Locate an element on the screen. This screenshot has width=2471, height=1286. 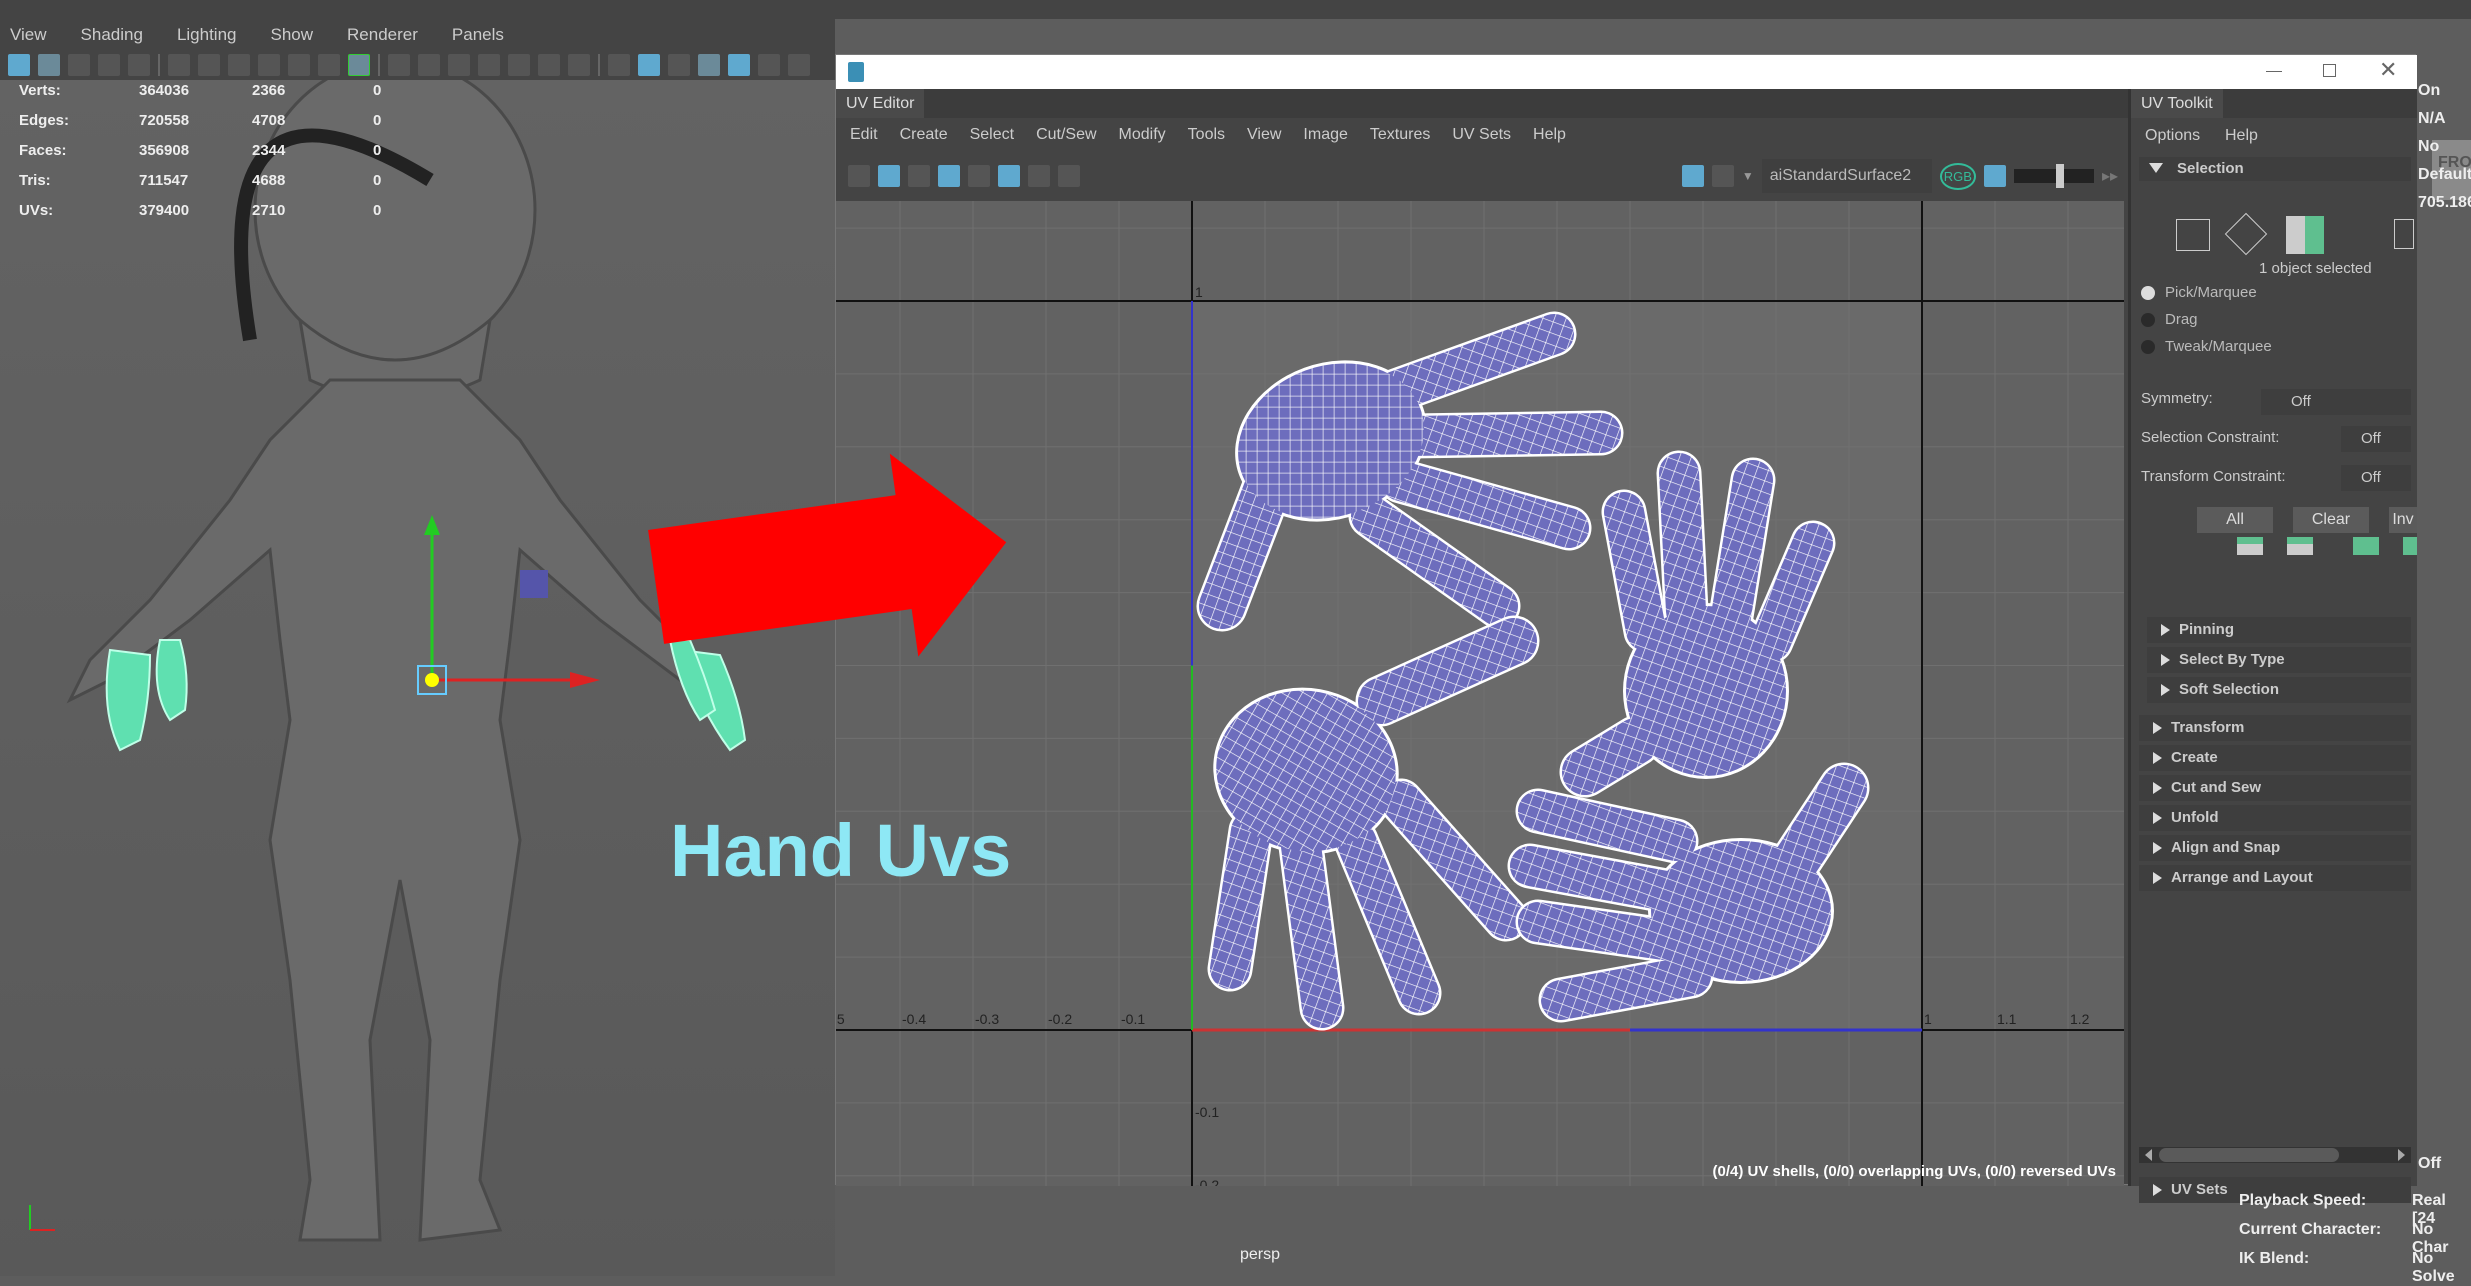
section-create: Create is located at coordinates (2275, 758).